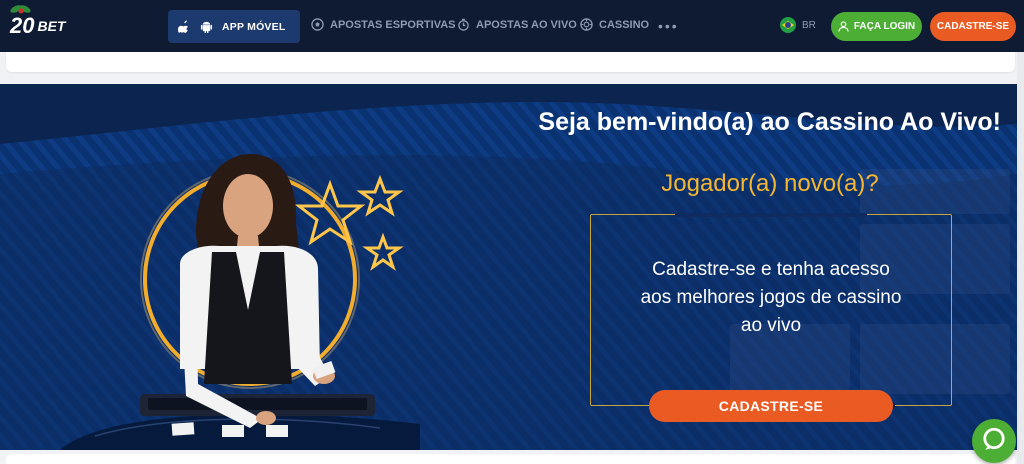 Image resolution: width=1024 pixels, height=464 pixels. What do you see at coordinates (843, 26) in the screenshot?
I see `user-icon` at bounding box center [843, 26].